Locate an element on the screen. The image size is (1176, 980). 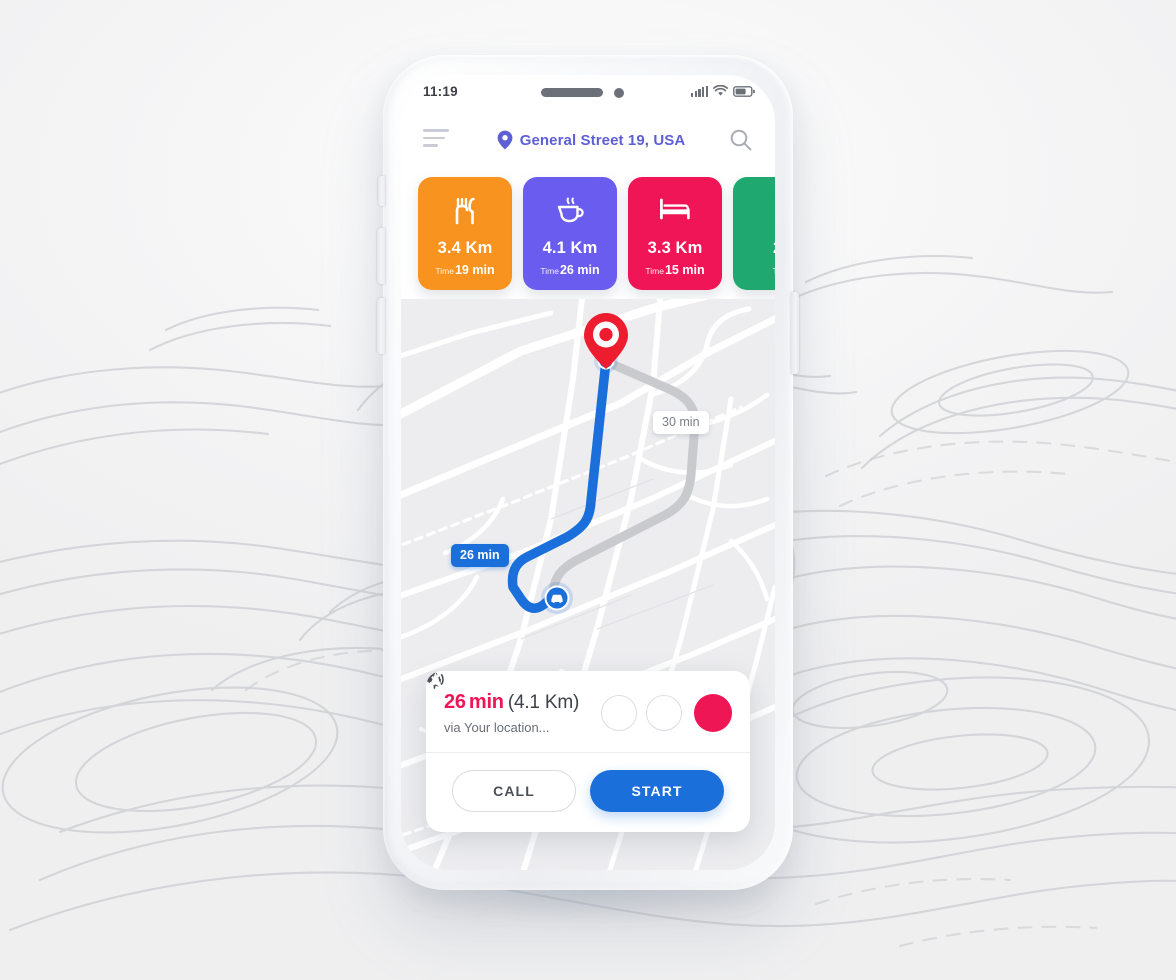
eta-line: 26 min (4.1 Km) is located at coordinates (518, 702).